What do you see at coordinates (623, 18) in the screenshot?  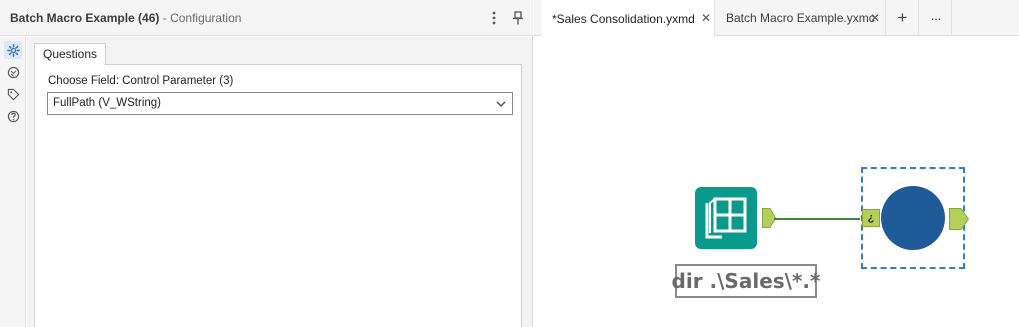 I see `tab-label: *Sales Consolidation.yxmd` at bounding box center [623, 18].